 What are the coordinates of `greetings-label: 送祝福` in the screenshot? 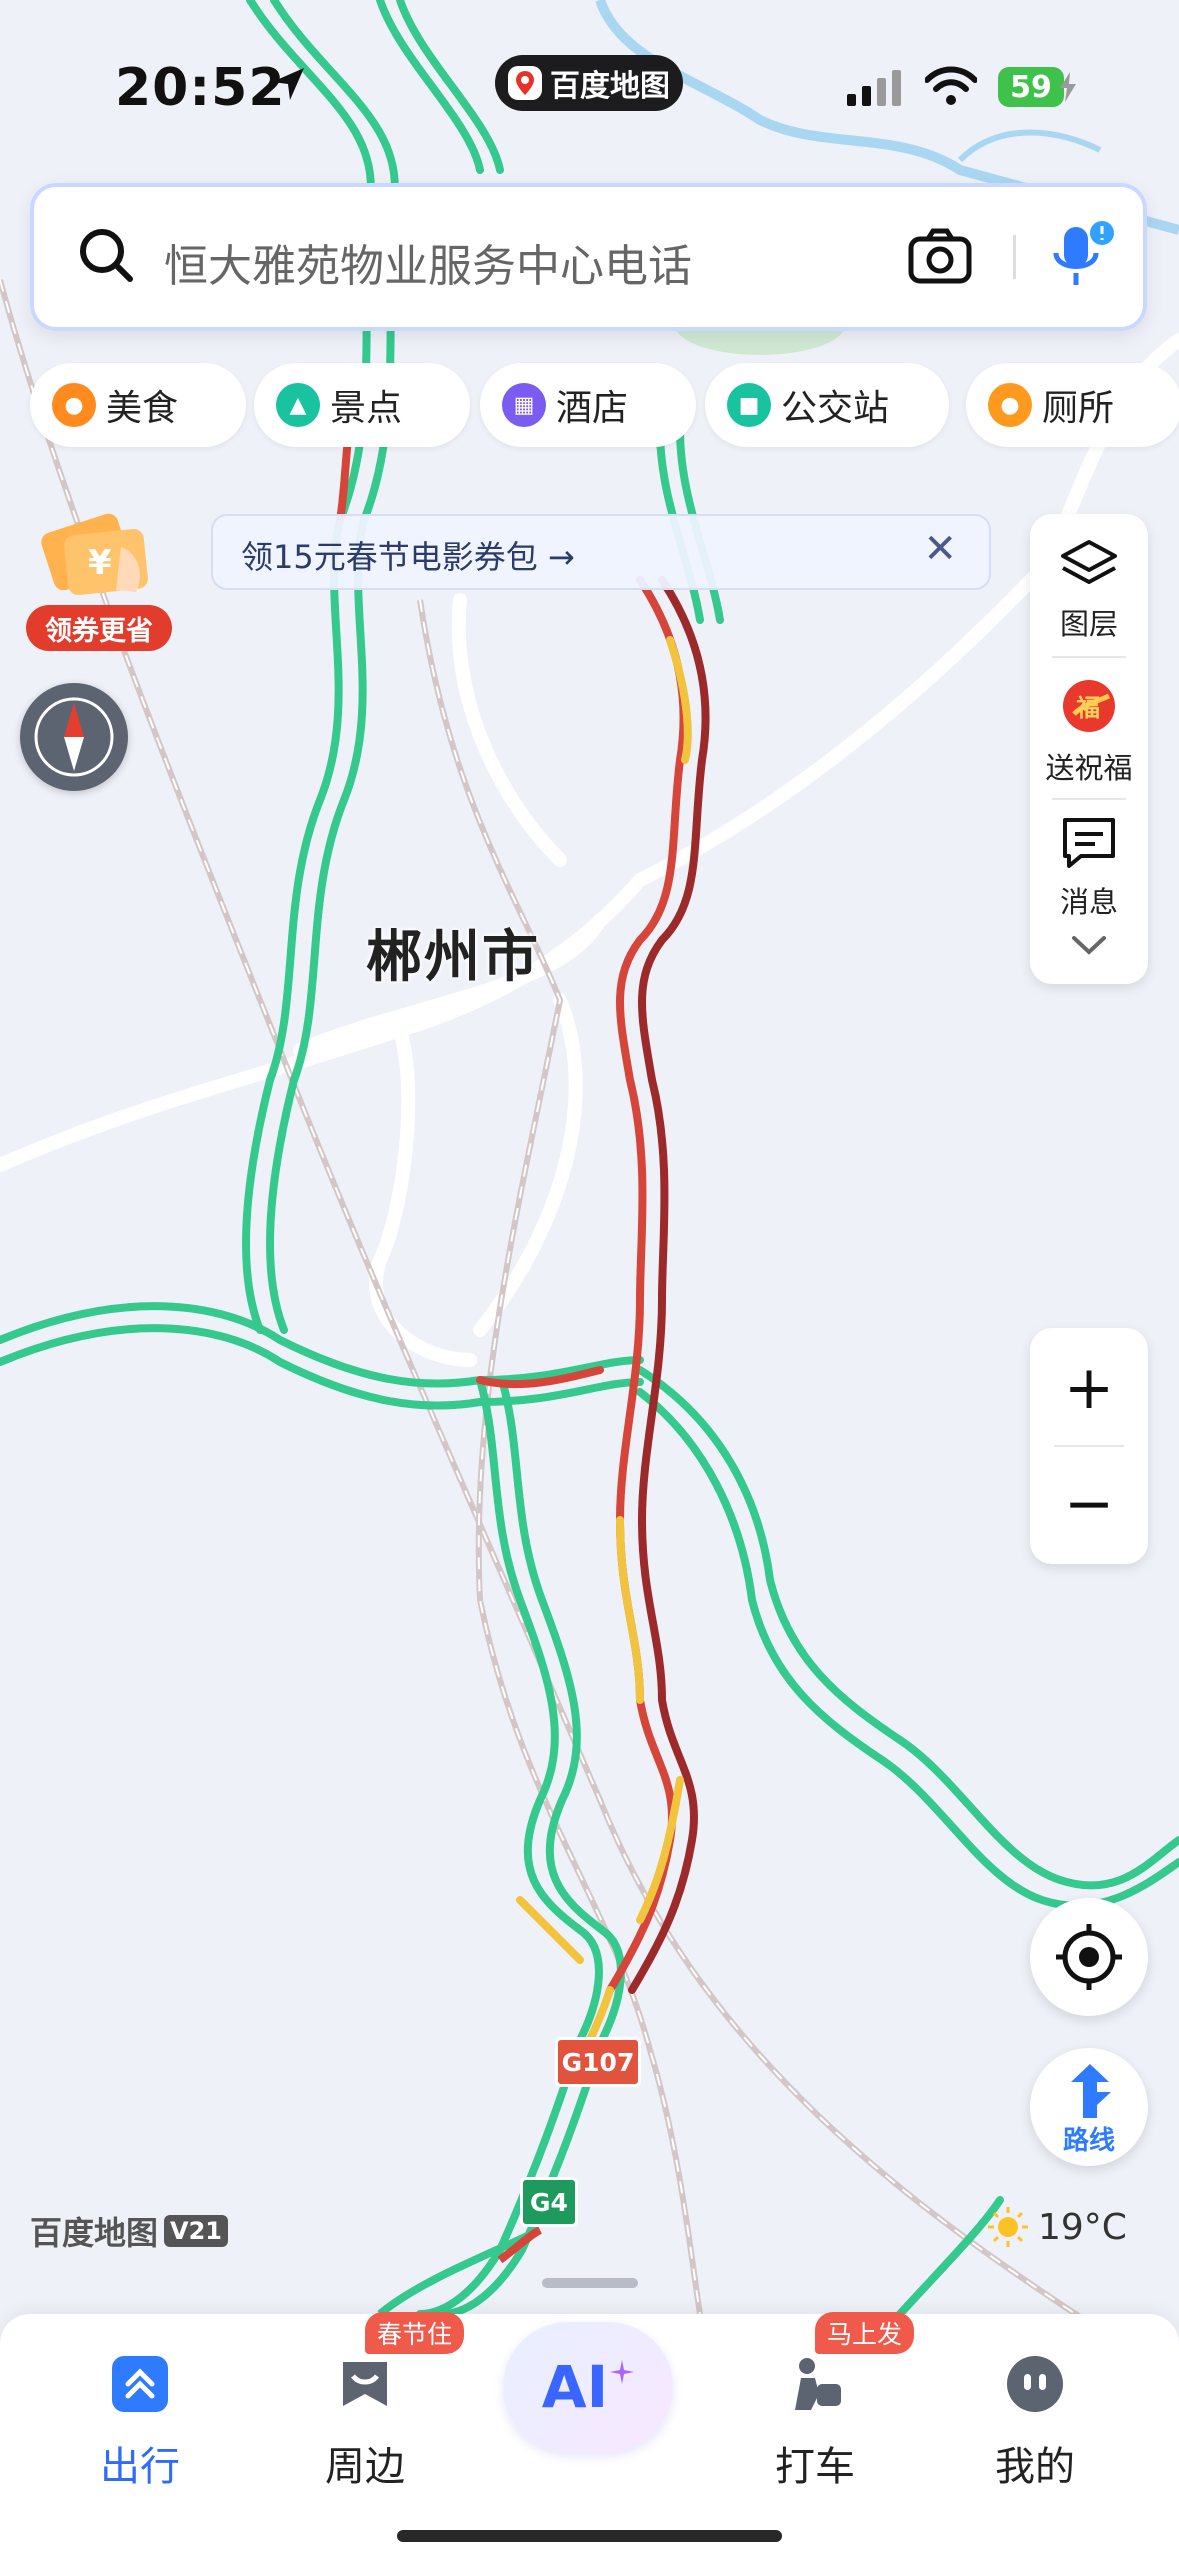 It's located at (1089, 768).